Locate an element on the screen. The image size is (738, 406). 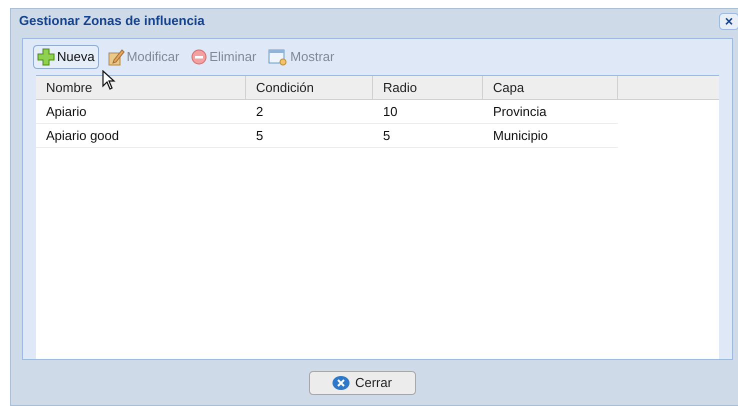
minus-circle-icon is located at coordinates (199, 57).